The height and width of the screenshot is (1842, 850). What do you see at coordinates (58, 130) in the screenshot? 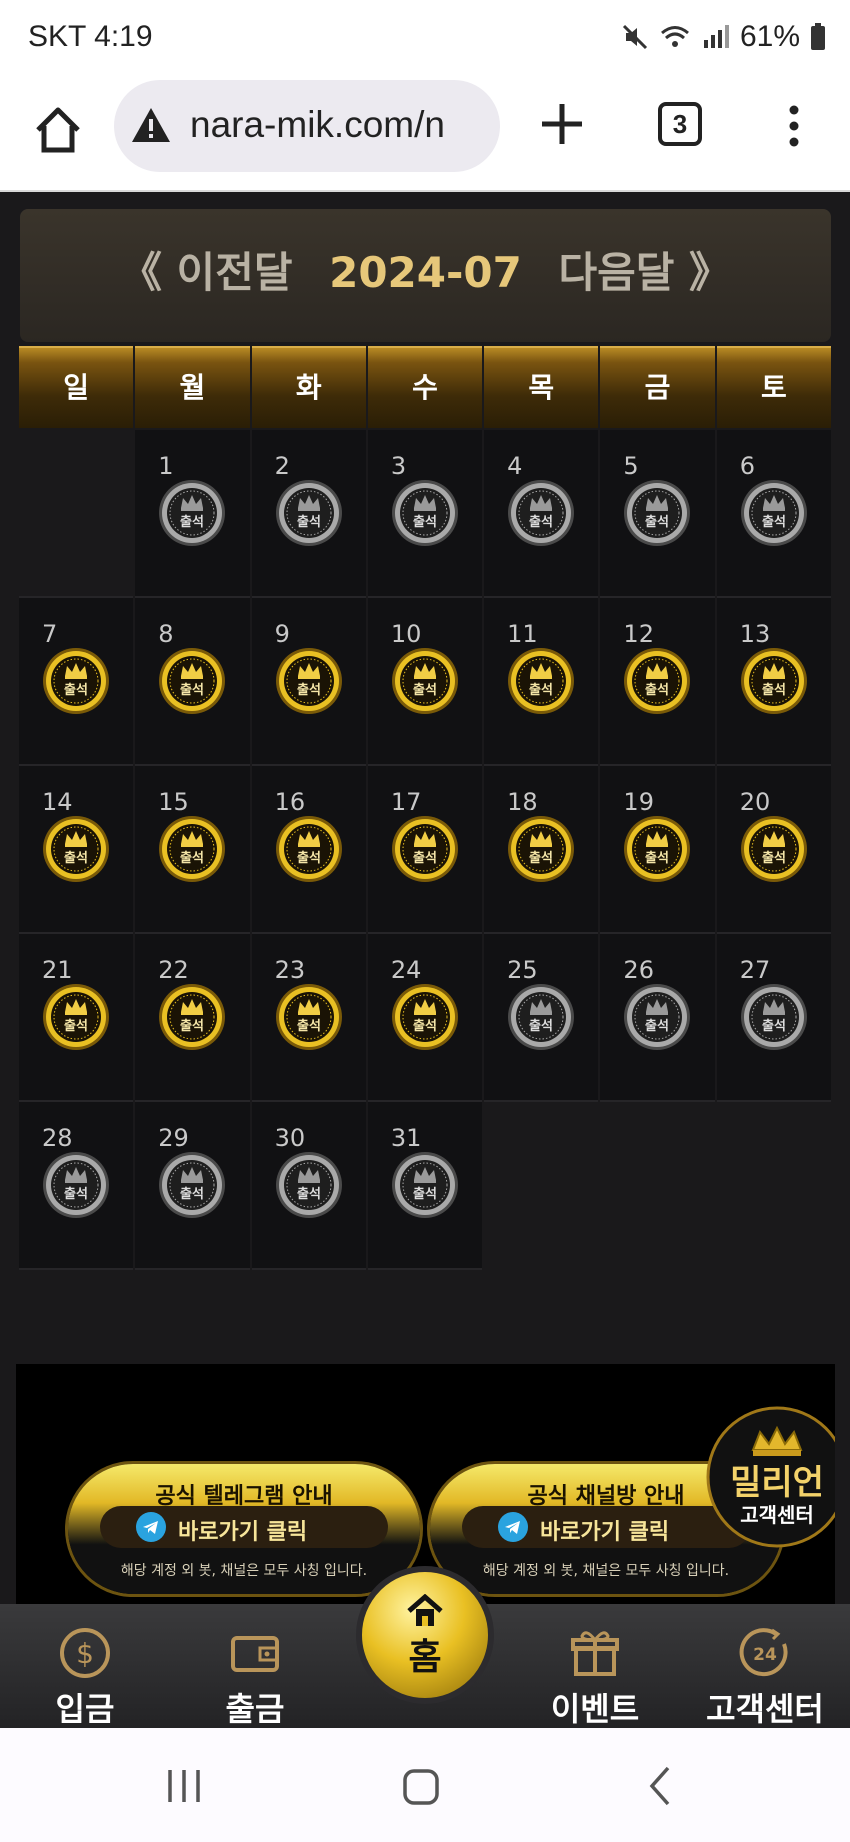
I see `browser-home-icon` at bounding box center [58, 130].